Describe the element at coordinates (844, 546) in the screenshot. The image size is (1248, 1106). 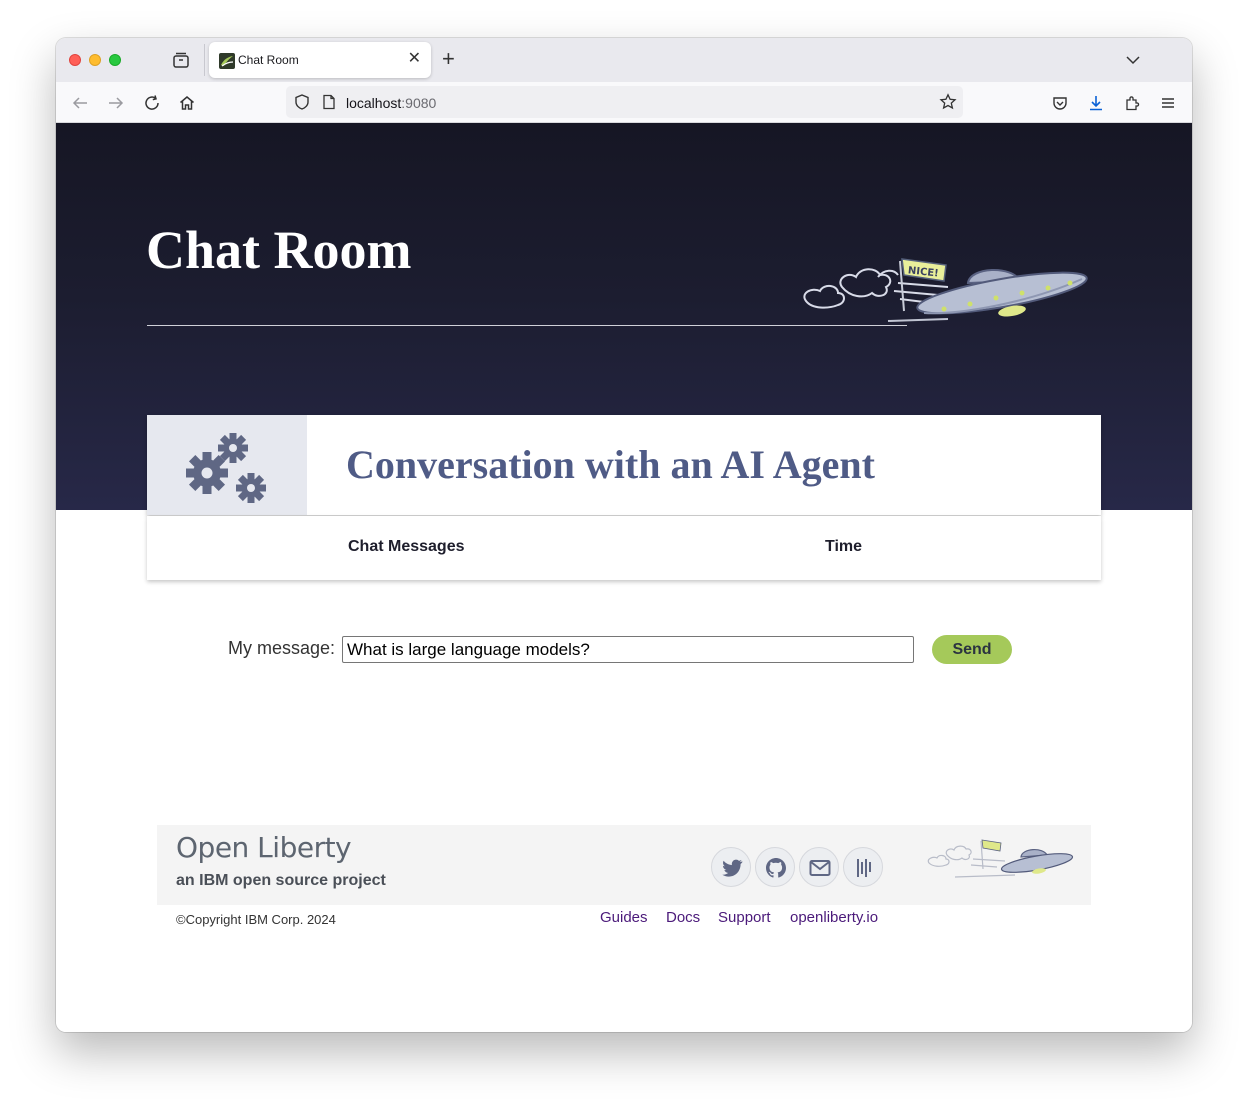
I see `column-header-time: Time` at that location.